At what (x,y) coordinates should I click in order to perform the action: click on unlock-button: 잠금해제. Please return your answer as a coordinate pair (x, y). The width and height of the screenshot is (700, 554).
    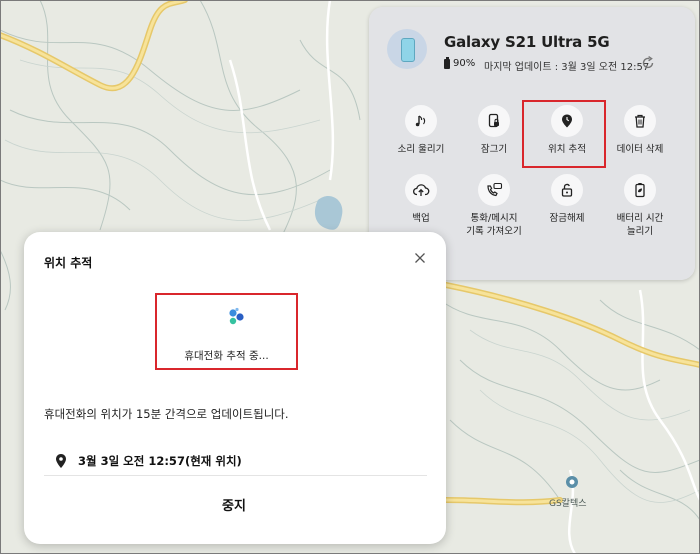
    Looking at the image, I should click on (567, 199).